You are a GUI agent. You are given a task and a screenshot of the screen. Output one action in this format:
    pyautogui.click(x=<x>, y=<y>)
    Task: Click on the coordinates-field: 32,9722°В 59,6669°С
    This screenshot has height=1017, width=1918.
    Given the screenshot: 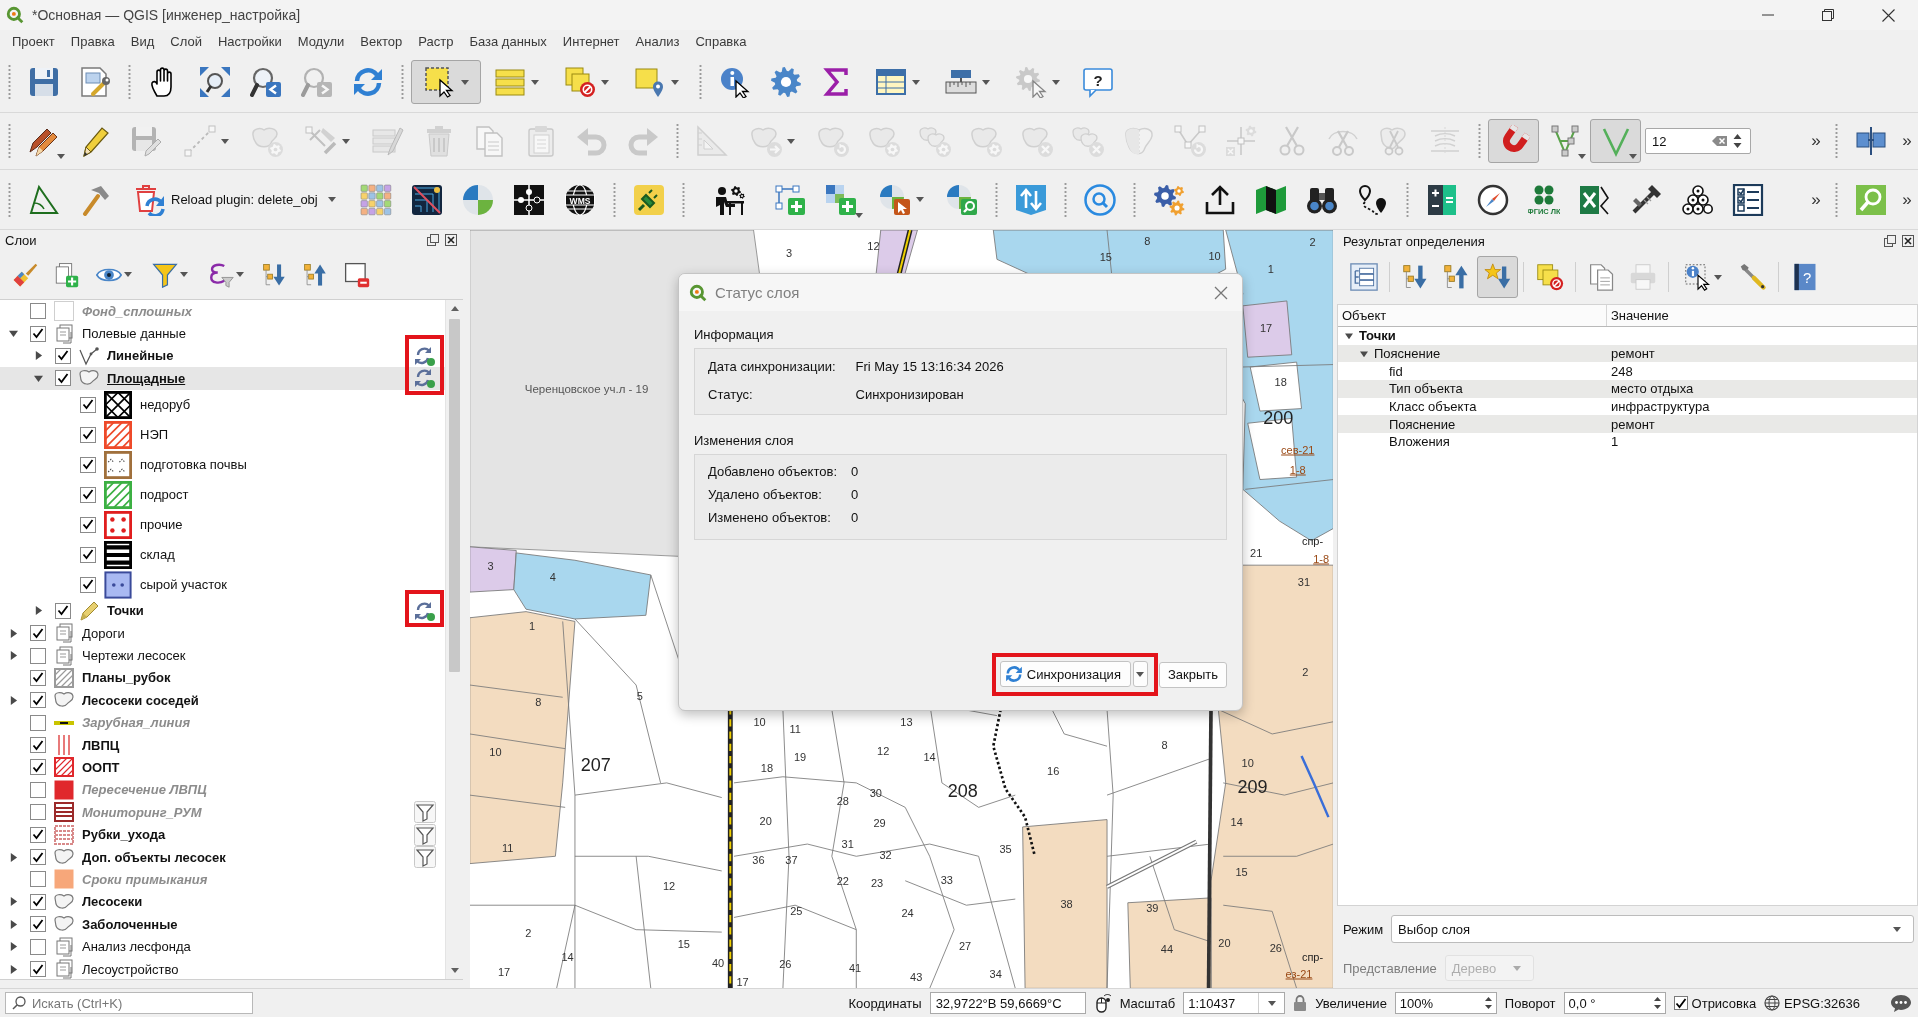 What is the action you would take?
    pyautogui.click(x=1007, y=1003)
    